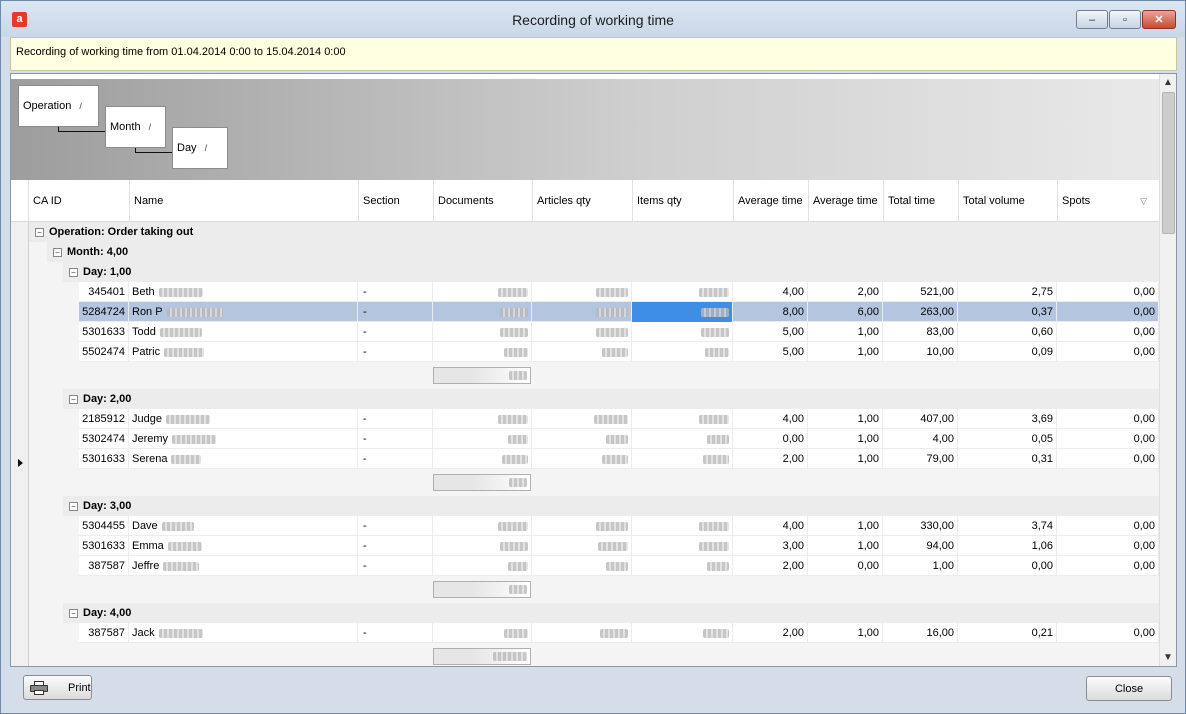 The image size is (1186, 714). I want to click on cell-total-volume: 0,37, so click(1007, 312).